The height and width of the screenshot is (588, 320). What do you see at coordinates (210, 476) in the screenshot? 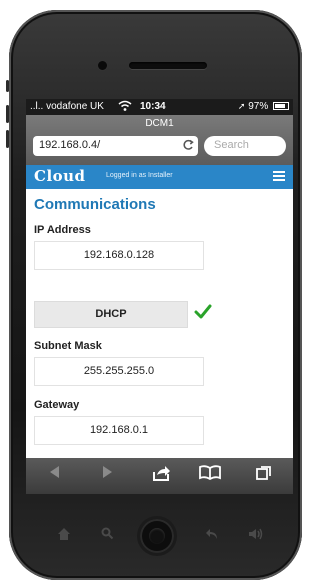
I see `bookmarks-icon` at bounding box center [210, 476].